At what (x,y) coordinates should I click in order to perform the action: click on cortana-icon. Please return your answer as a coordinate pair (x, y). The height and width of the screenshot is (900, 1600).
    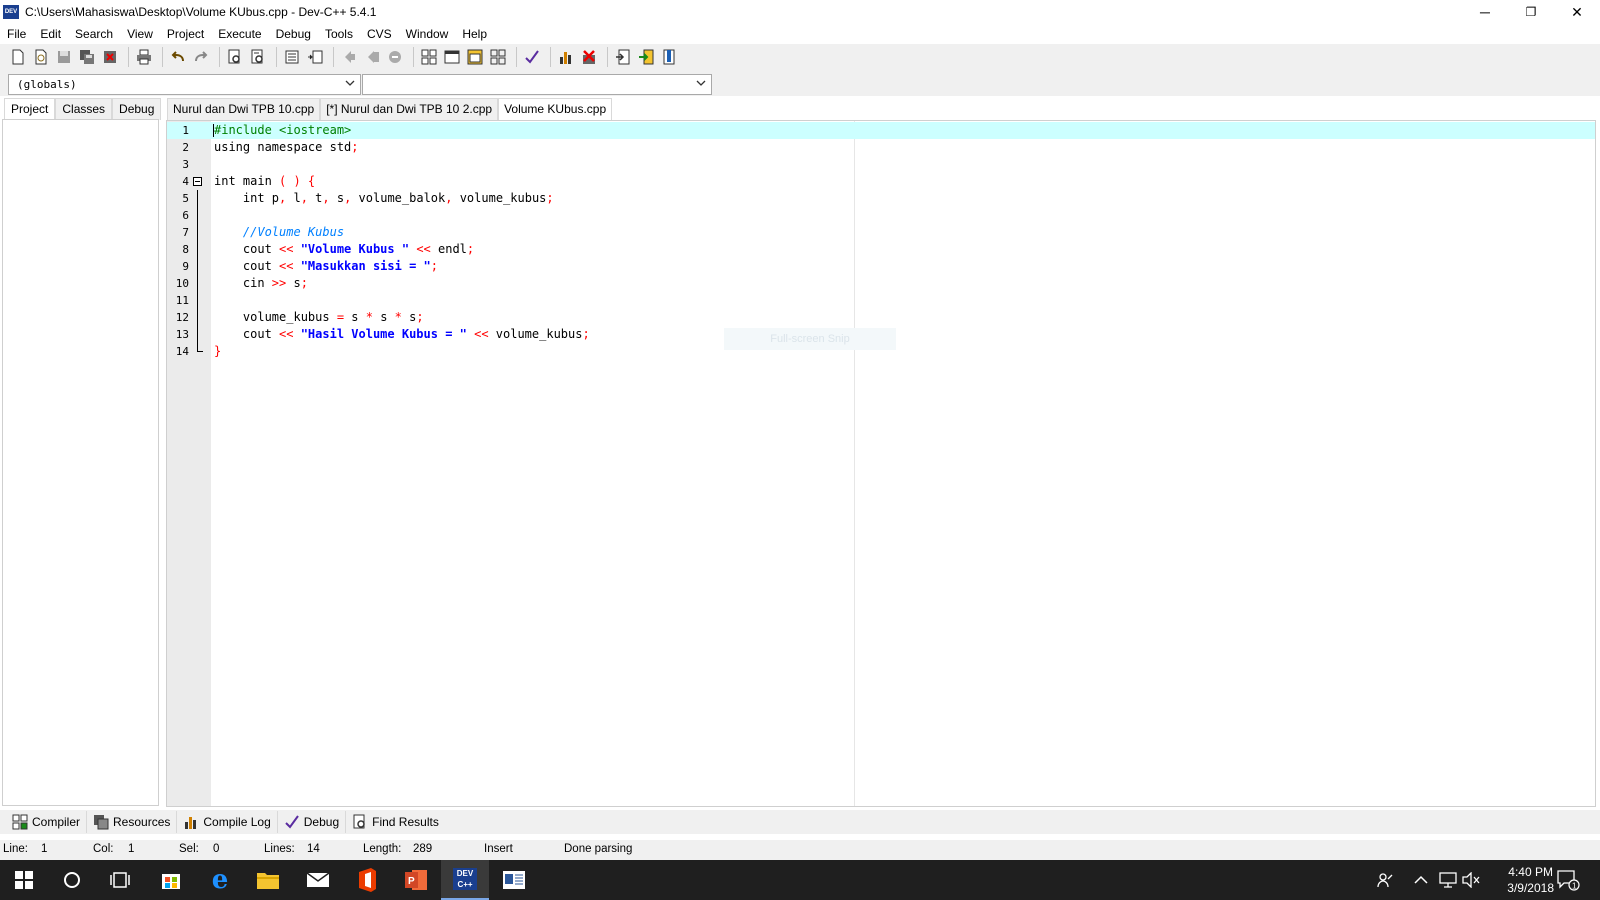
    Looking at the image, I should click on (72, 880).